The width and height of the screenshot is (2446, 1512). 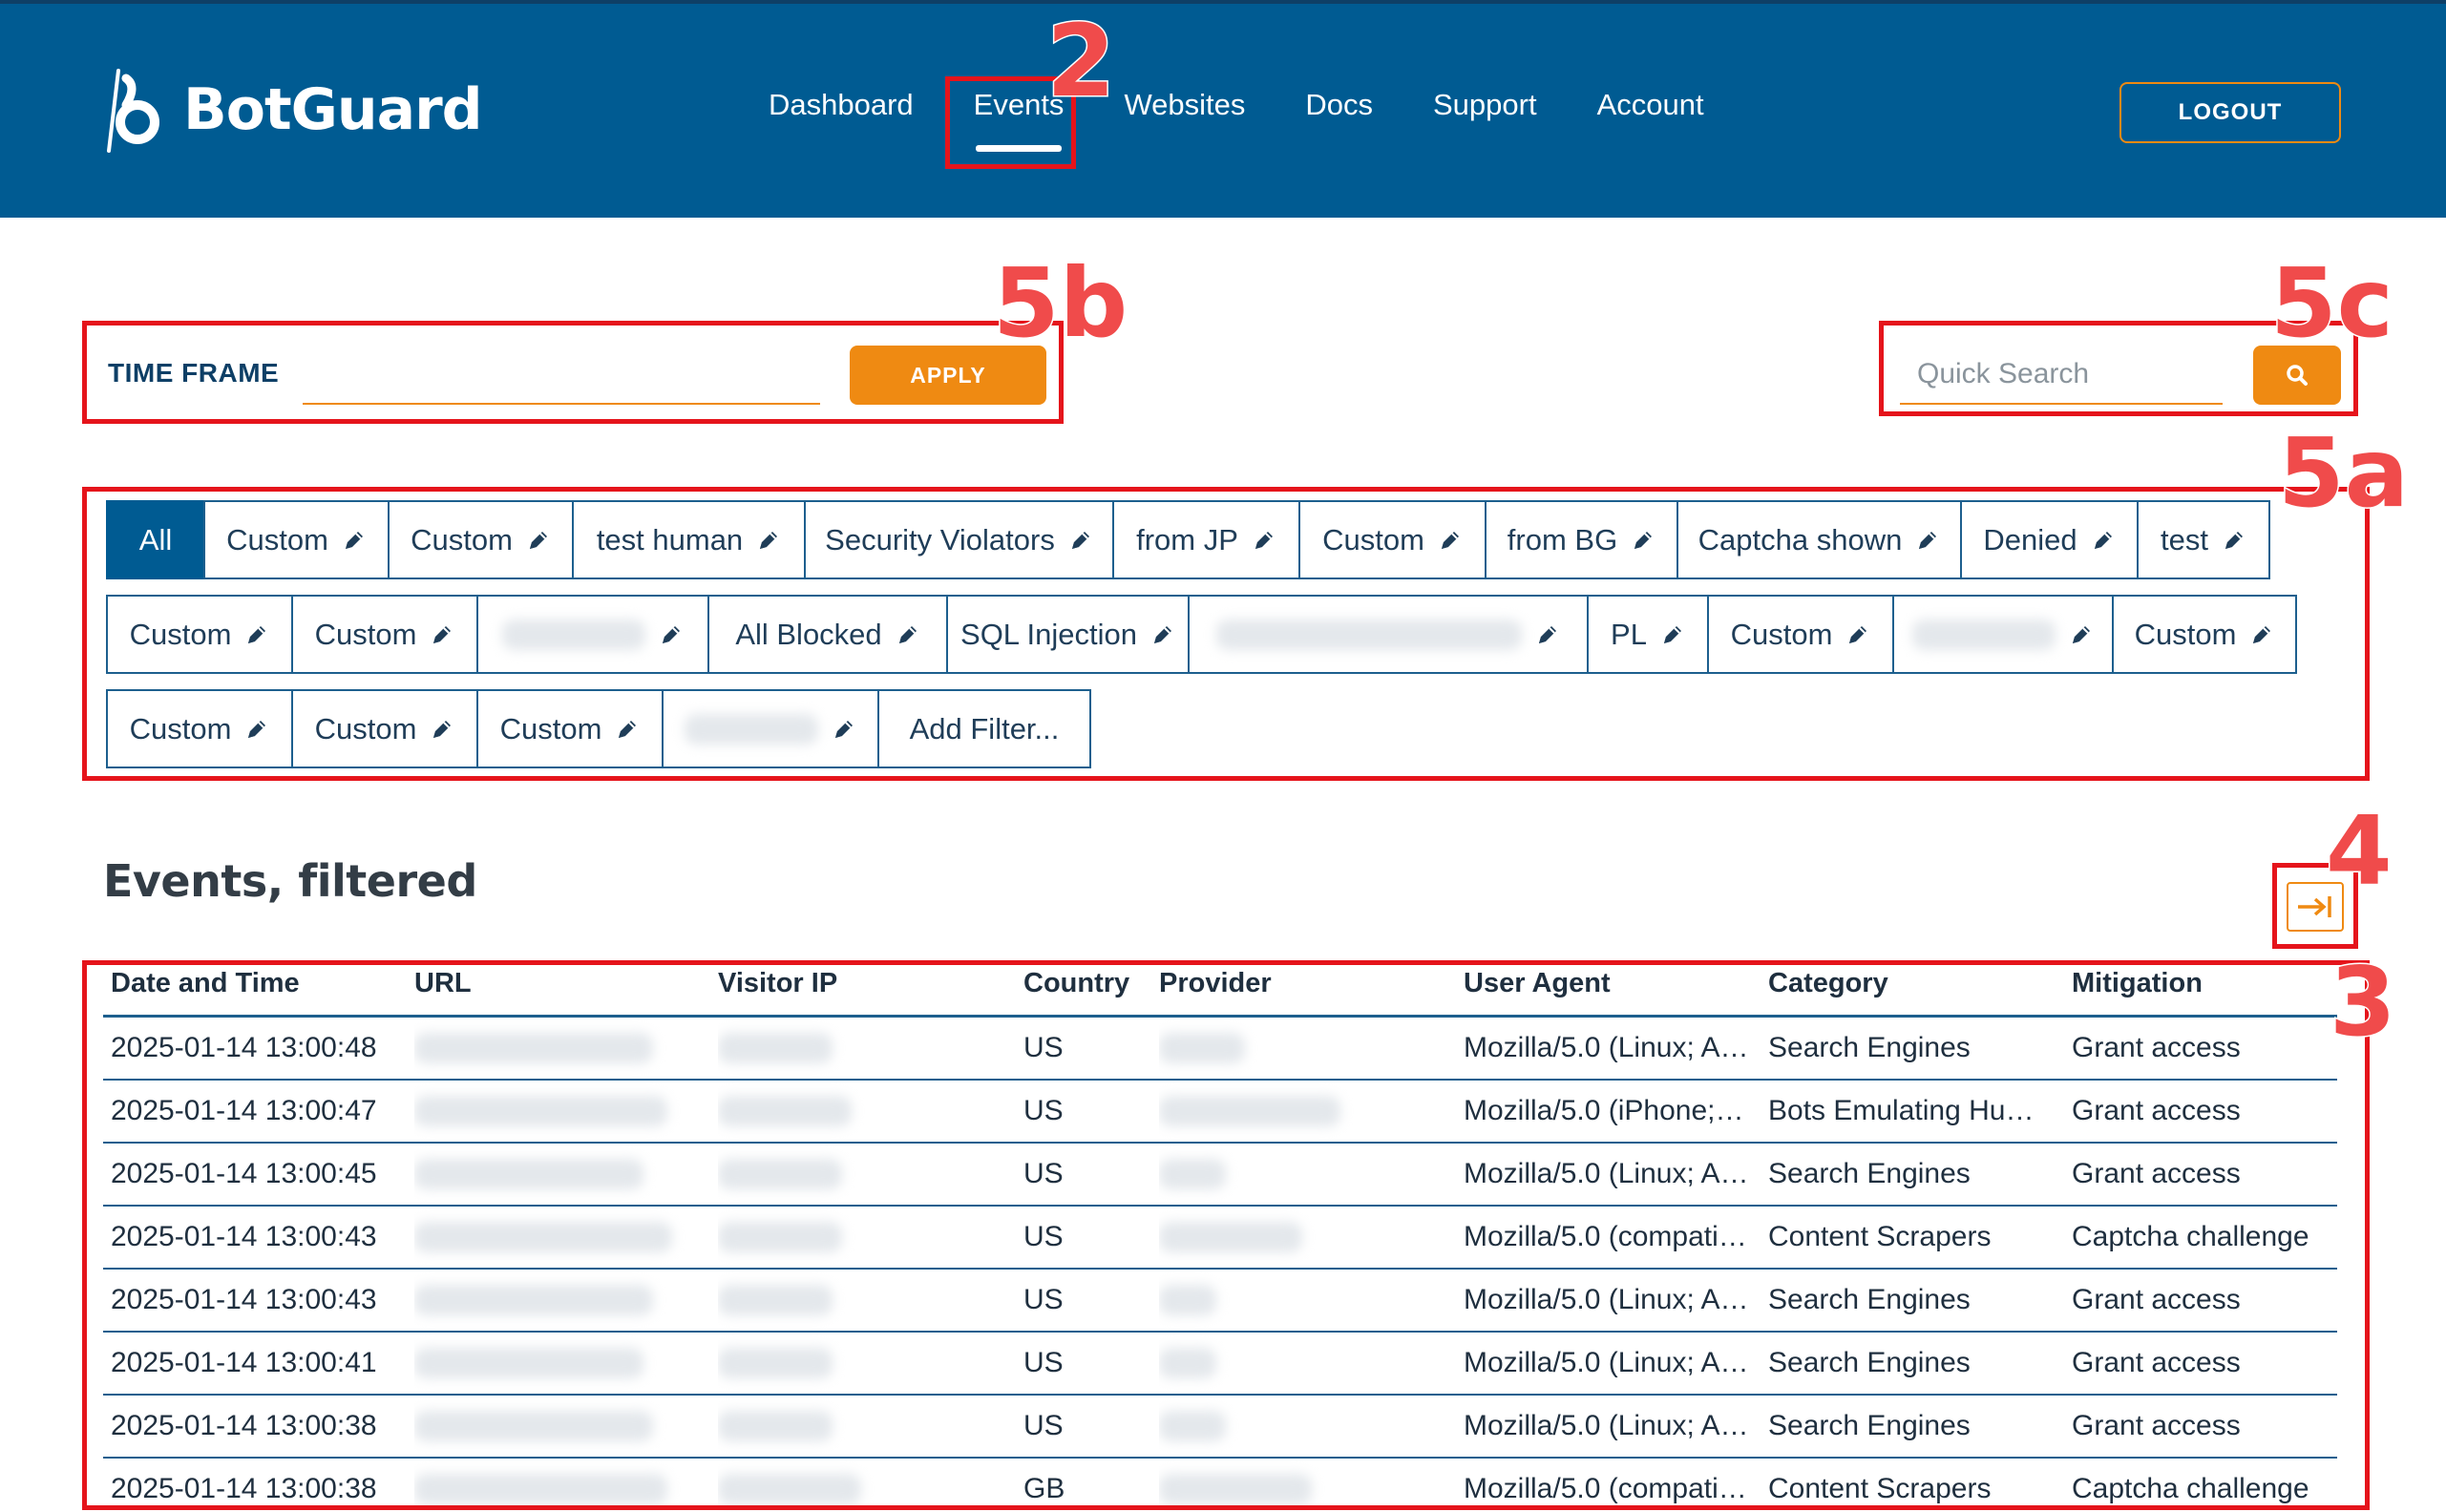 I want to click on annotation-label-filters: 5a, so click(x=2343, y=473).